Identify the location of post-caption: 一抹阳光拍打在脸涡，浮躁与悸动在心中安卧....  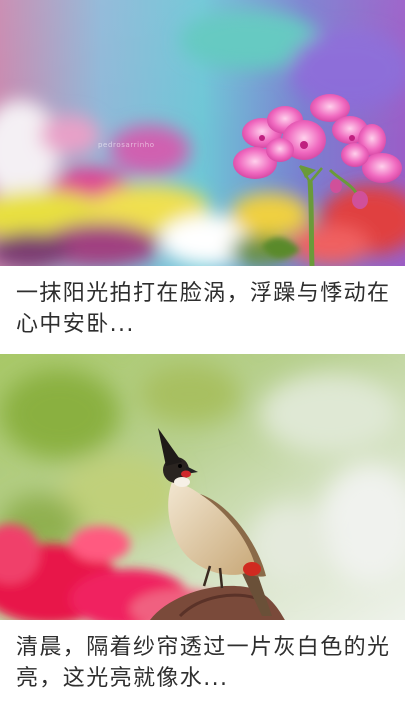
(203, 309).